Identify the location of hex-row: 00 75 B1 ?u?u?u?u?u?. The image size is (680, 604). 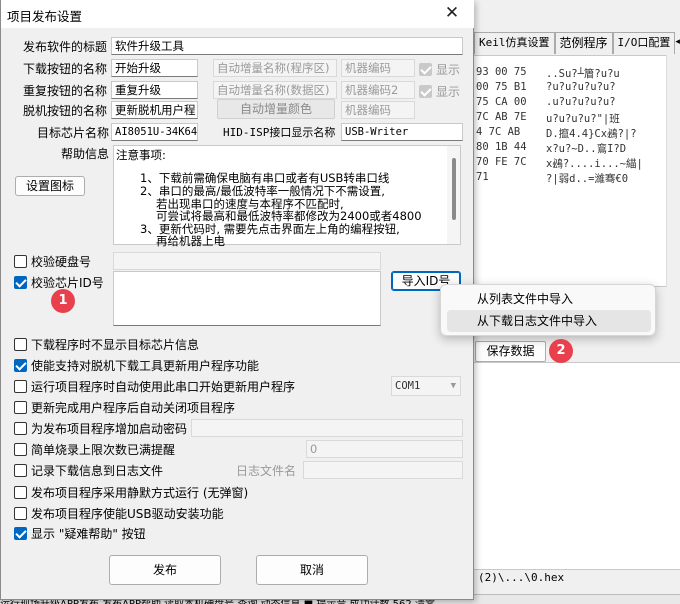
(576, 88).